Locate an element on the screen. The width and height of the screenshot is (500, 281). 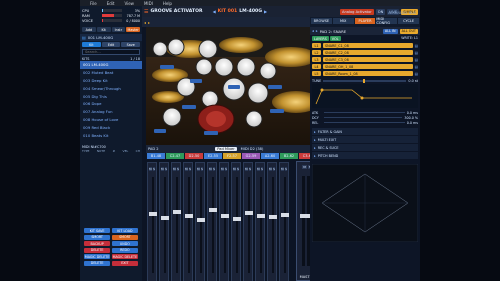
section-header: ▸ FILTER & GAIN is located at coordinates (365, 131).